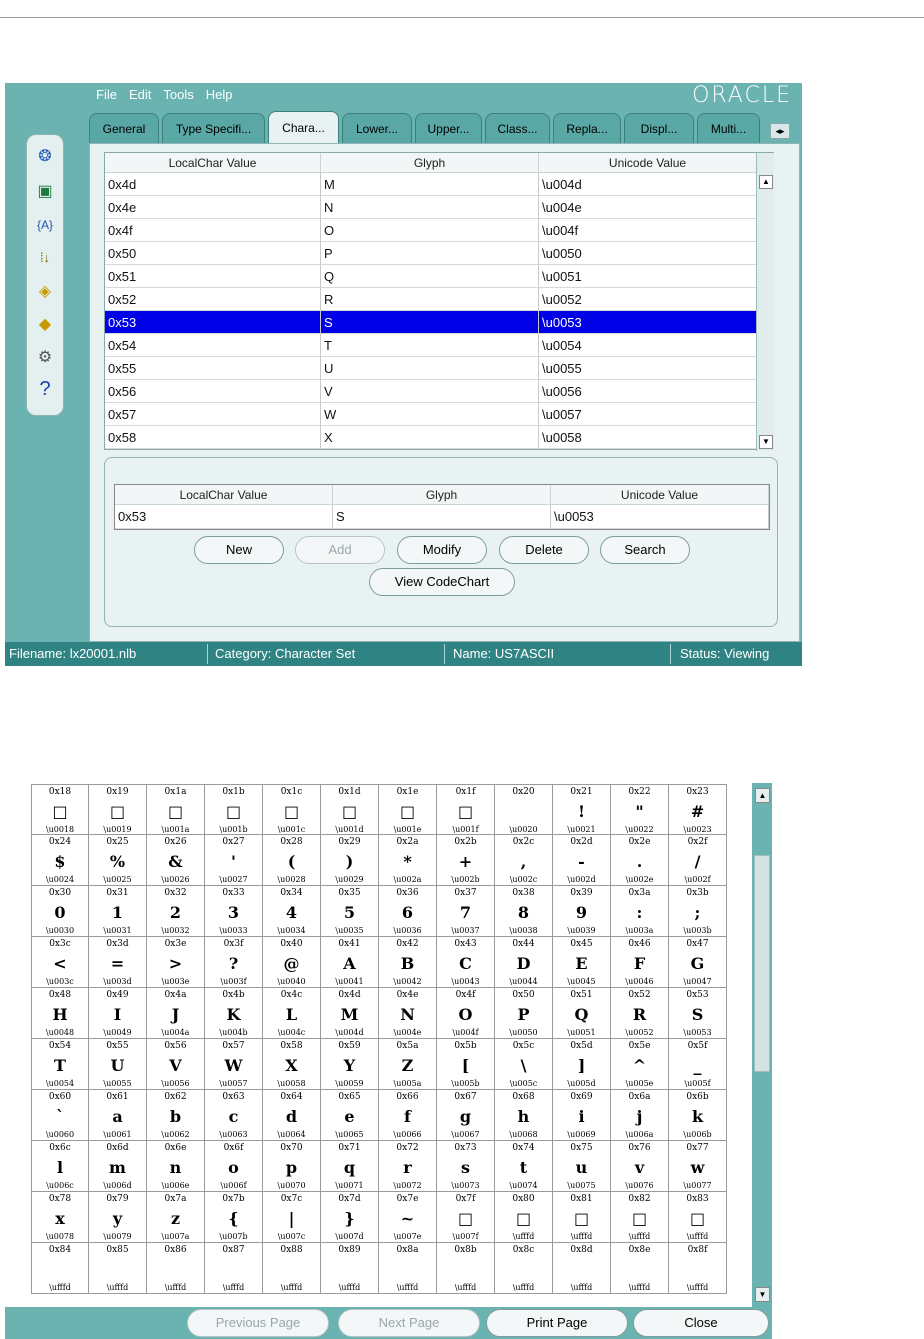 The width and height of the screenshot is (924, 1339). I want to click on codechart-cell: 0x65 e \u0065, so click(350, 1115).